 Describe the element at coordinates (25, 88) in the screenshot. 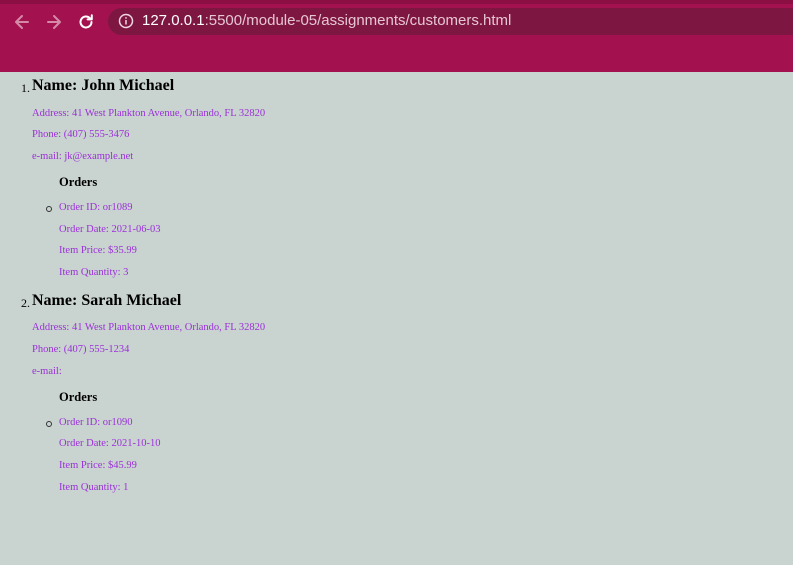

I see `list-number: 1.` at that location.